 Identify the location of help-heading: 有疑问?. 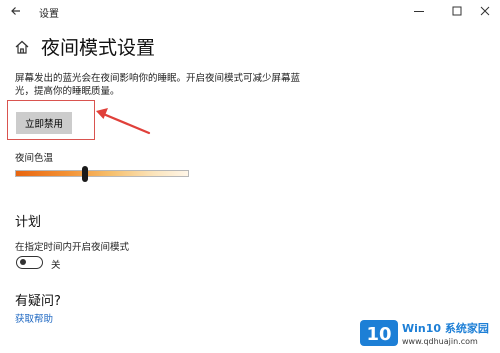
(38, 301).